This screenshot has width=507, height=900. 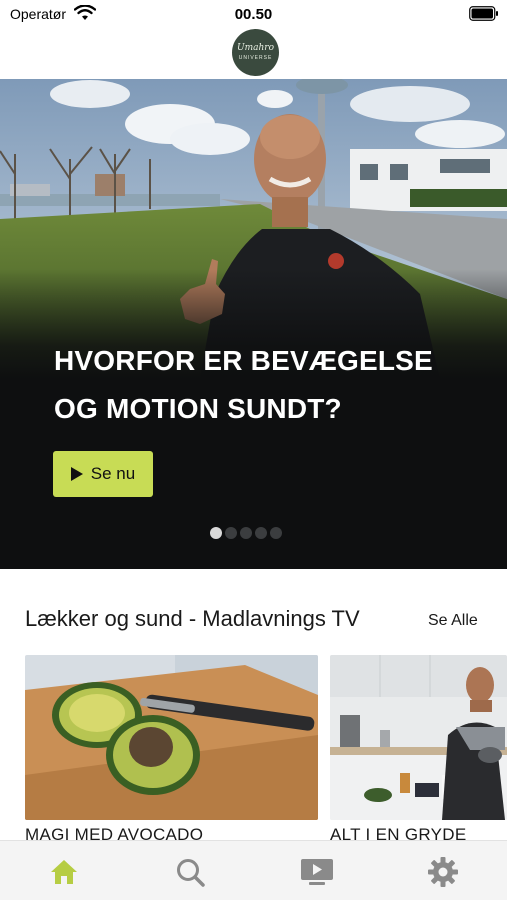 I want to click on tab-home, so click(x=64, y=872).